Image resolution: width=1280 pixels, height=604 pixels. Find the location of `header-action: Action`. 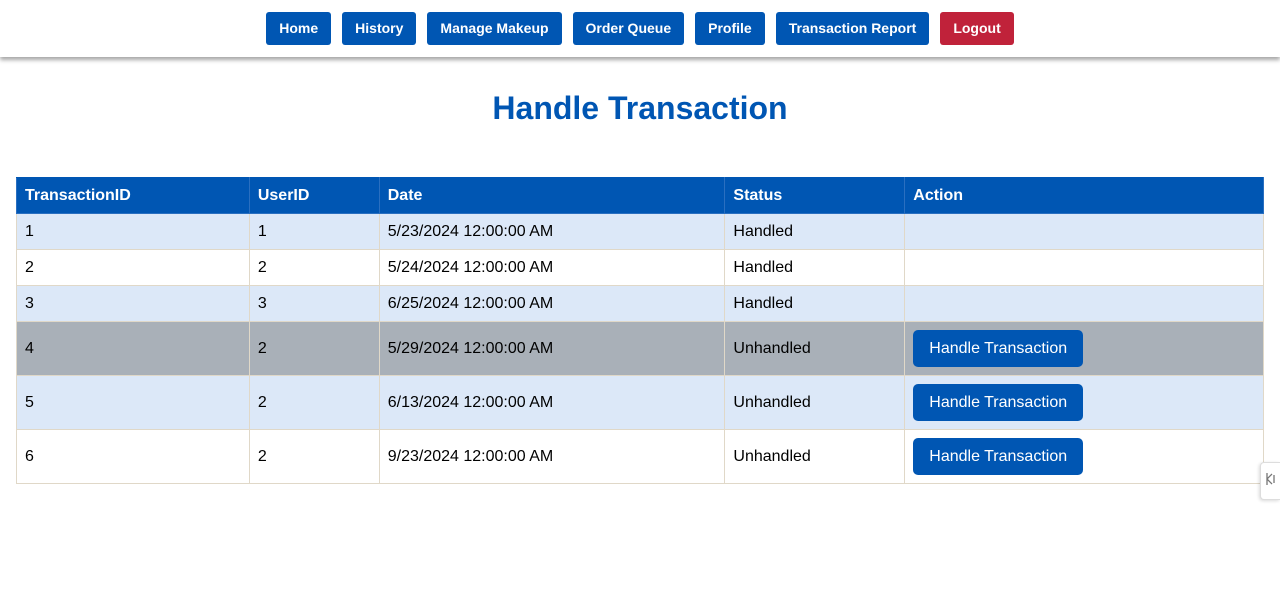

header-action: Action is located at coordinates (1084, 195).